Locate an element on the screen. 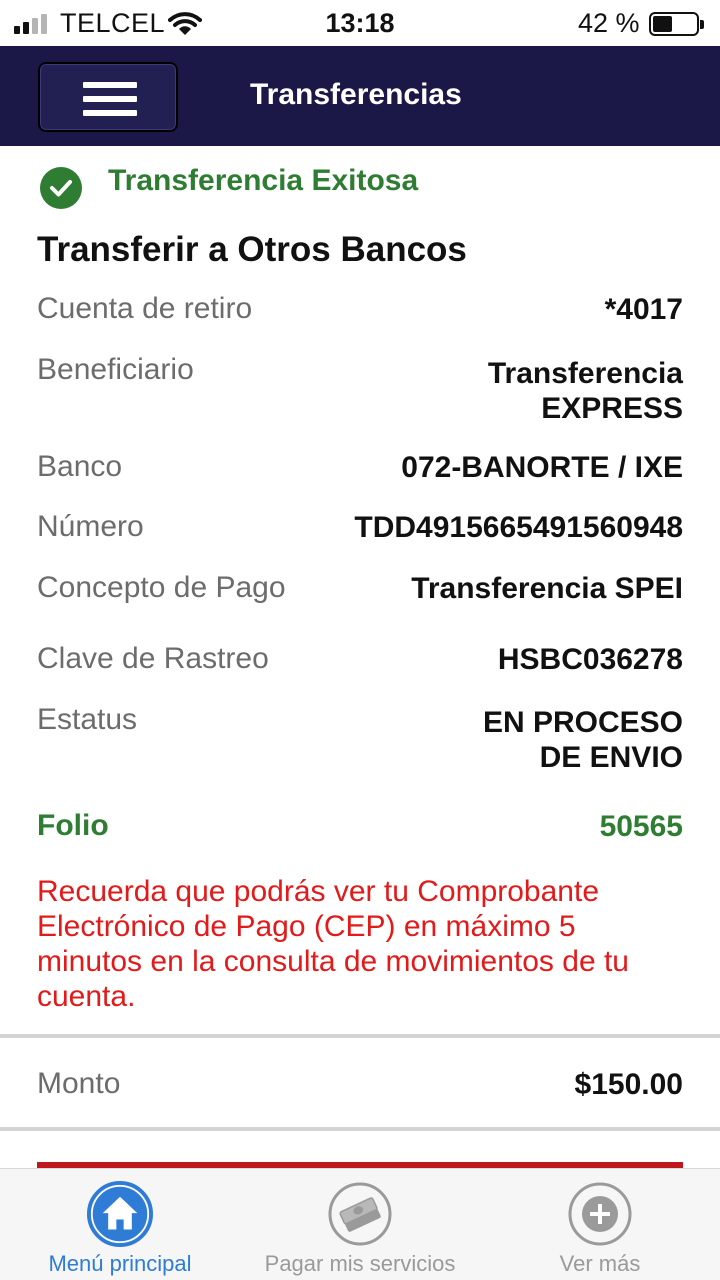 The height and width of the screenshot is (1280, 720). menu-icon is located at coordinates (110, 85).